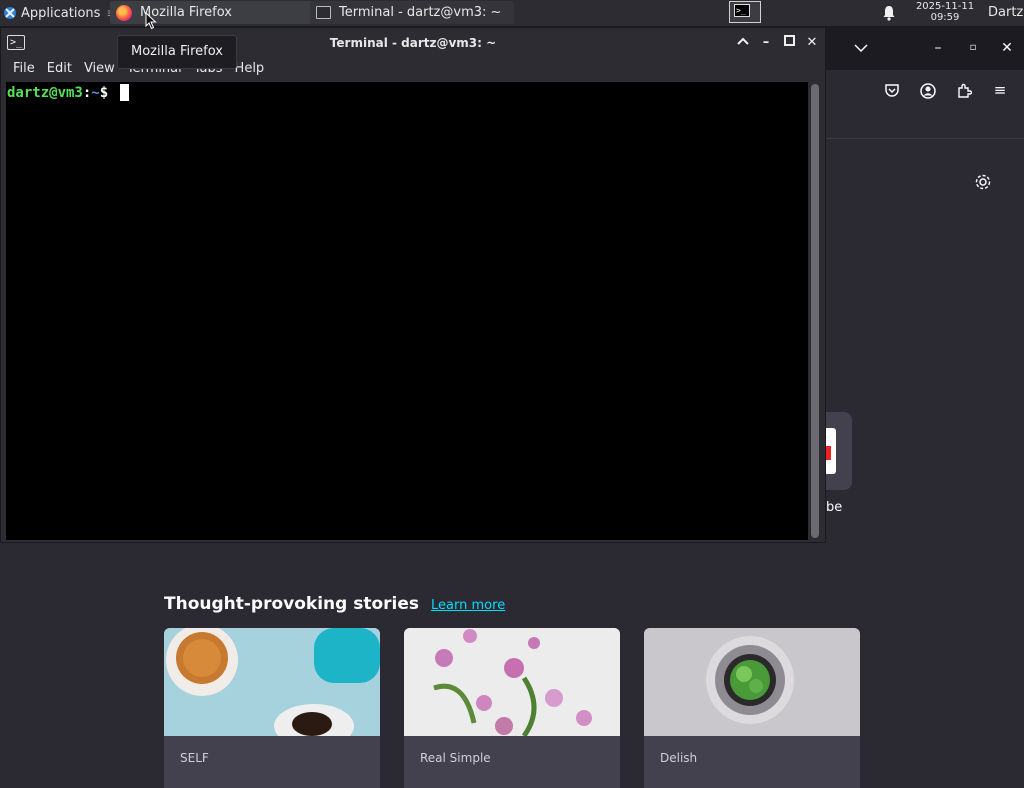 Image resolution: width=1024 pixels, height=788 pixels. I want to click on taskbar-item-firefox: Mozilla Firefox, so click(212, 12).